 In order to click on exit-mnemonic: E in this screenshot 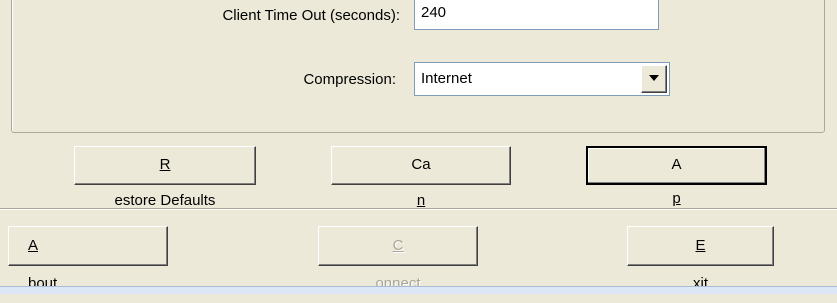, I will do `click(700, 245)`.